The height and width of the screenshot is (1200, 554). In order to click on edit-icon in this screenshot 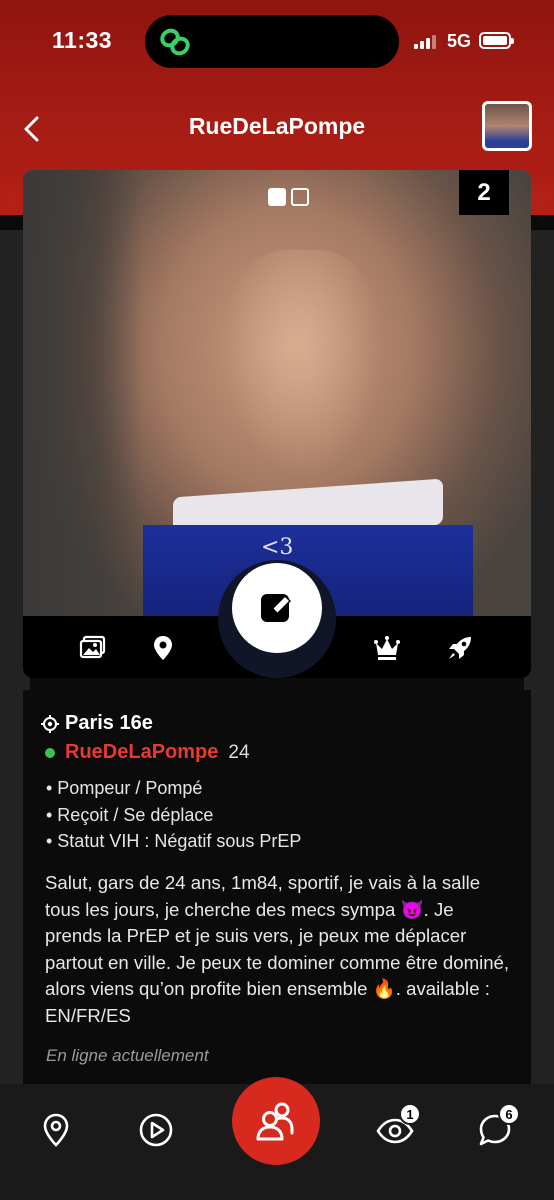, I will do `click(276, 608)`.